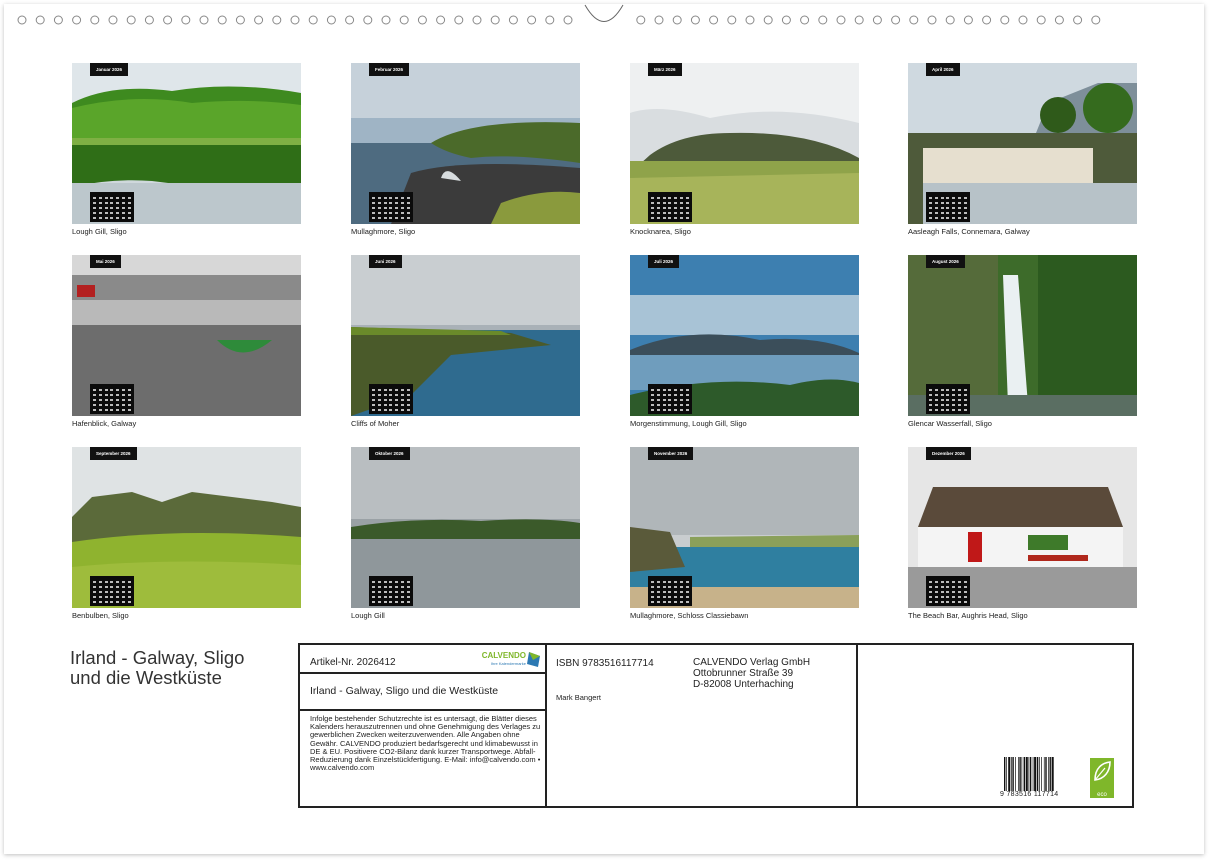  I want to click on isbn: ISBN 9783516117714, so click(605, 663).